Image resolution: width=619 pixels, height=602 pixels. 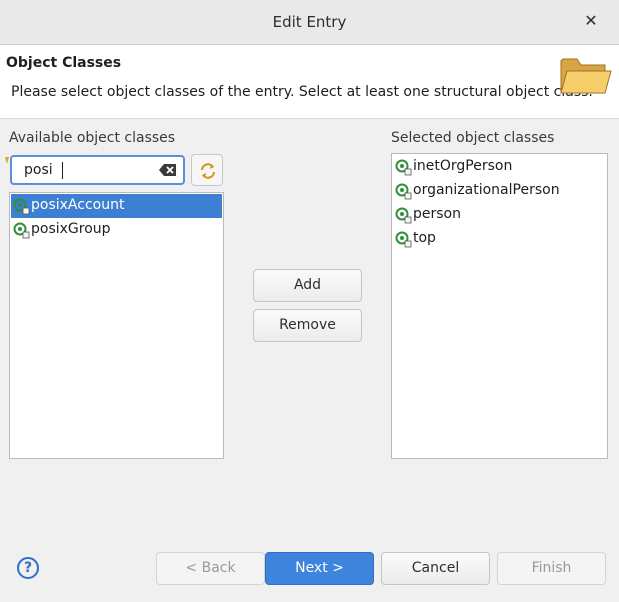 What do you see at coordinates (207, 170) in the screenshot?
I see `sync-filter-button` at bounding box center [207, 170].